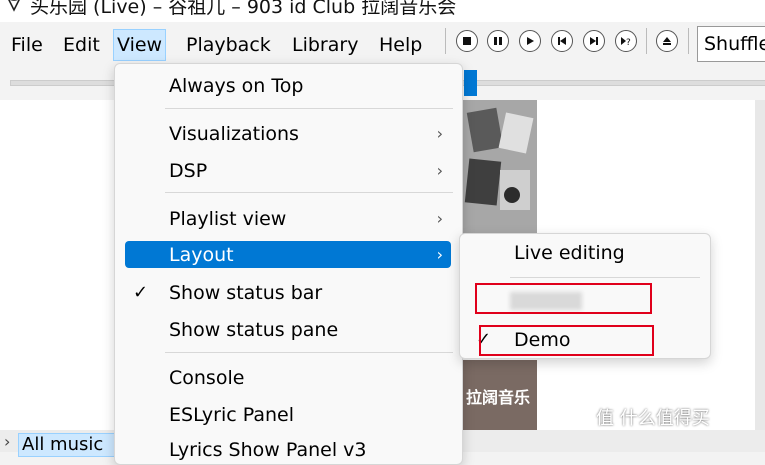  I want to click on next-icon, so click(594, 41).